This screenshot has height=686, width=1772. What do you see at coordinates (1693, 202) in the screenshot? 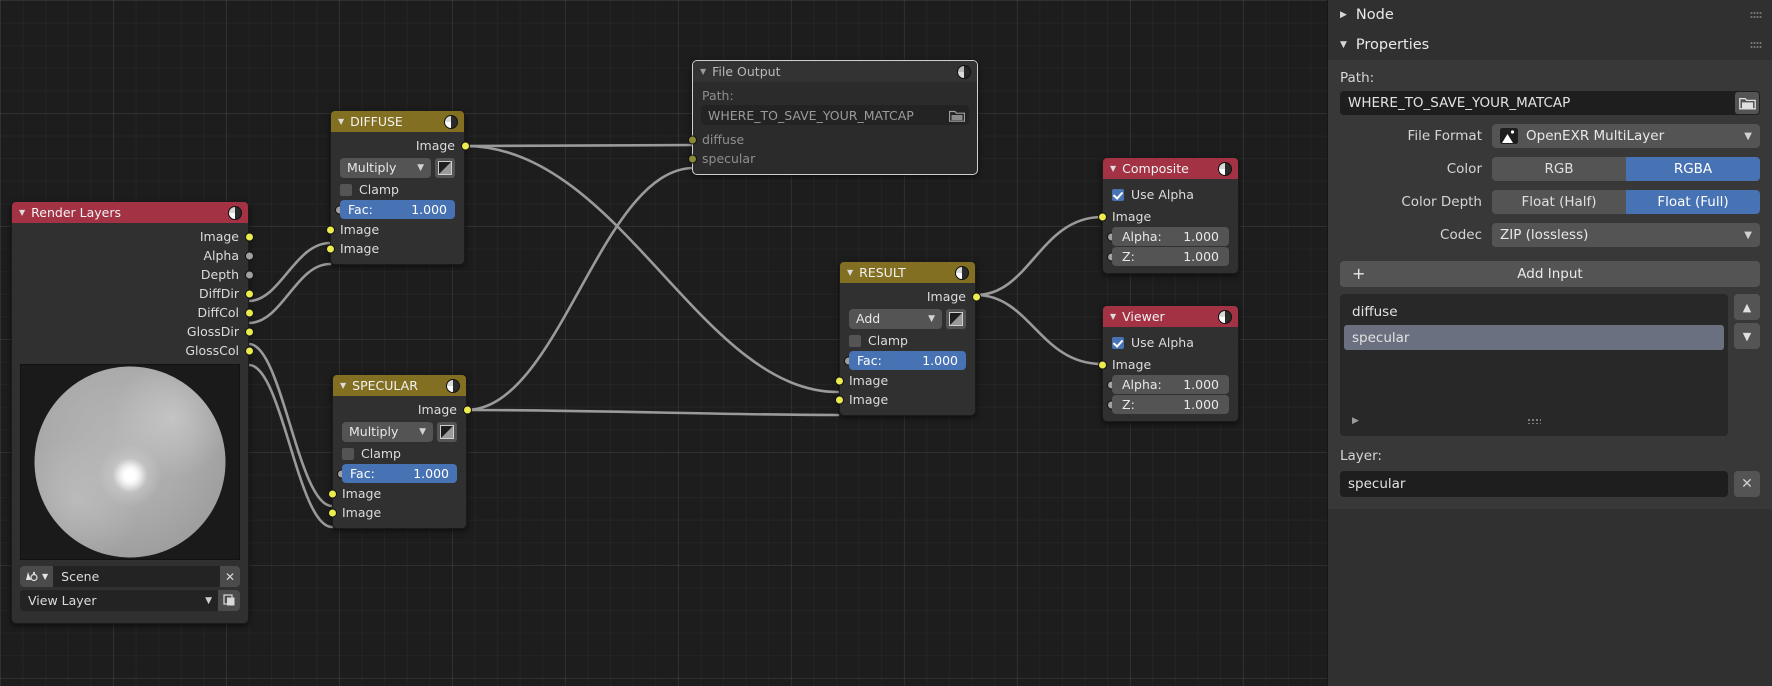
I see `depth-full-toggle: Float (Full)` at bounding box center [1693, 202].